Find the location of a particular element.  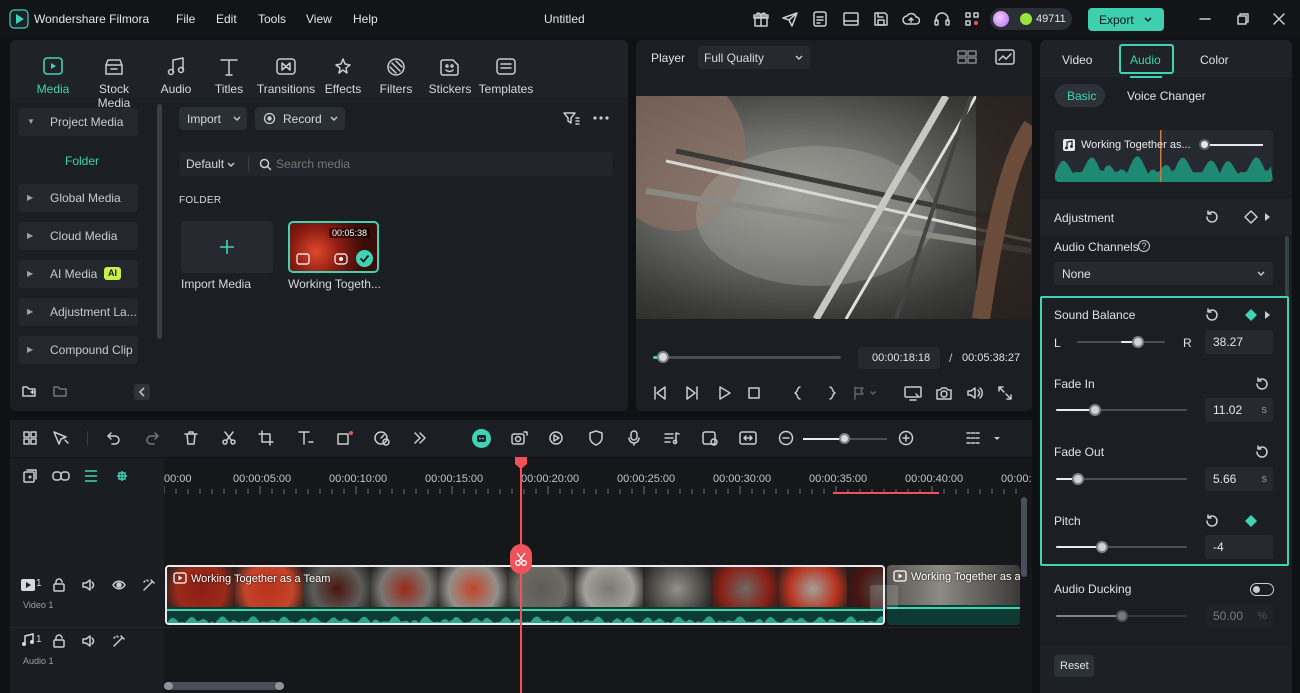

menu-edit: Edit is located at coordinates (226, 19).